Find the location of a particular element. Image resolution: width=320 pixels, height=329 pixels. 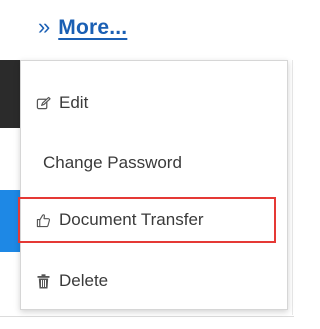

menu-item-label: Document Transfer is located at coordinates (131, 219).